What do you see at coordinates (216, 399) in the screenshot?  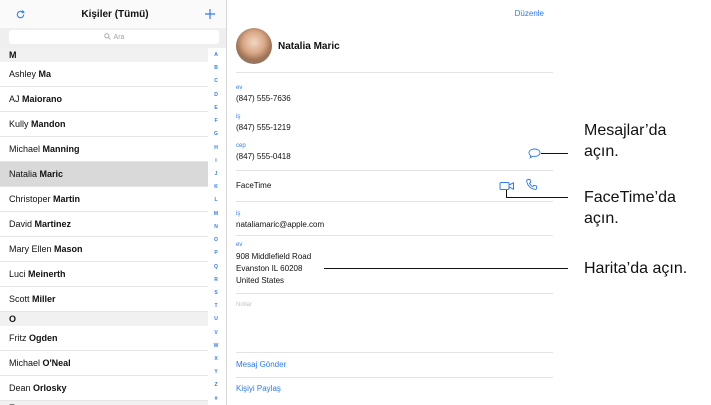 I see `index-letter: #` at bounding box center [216, 399].